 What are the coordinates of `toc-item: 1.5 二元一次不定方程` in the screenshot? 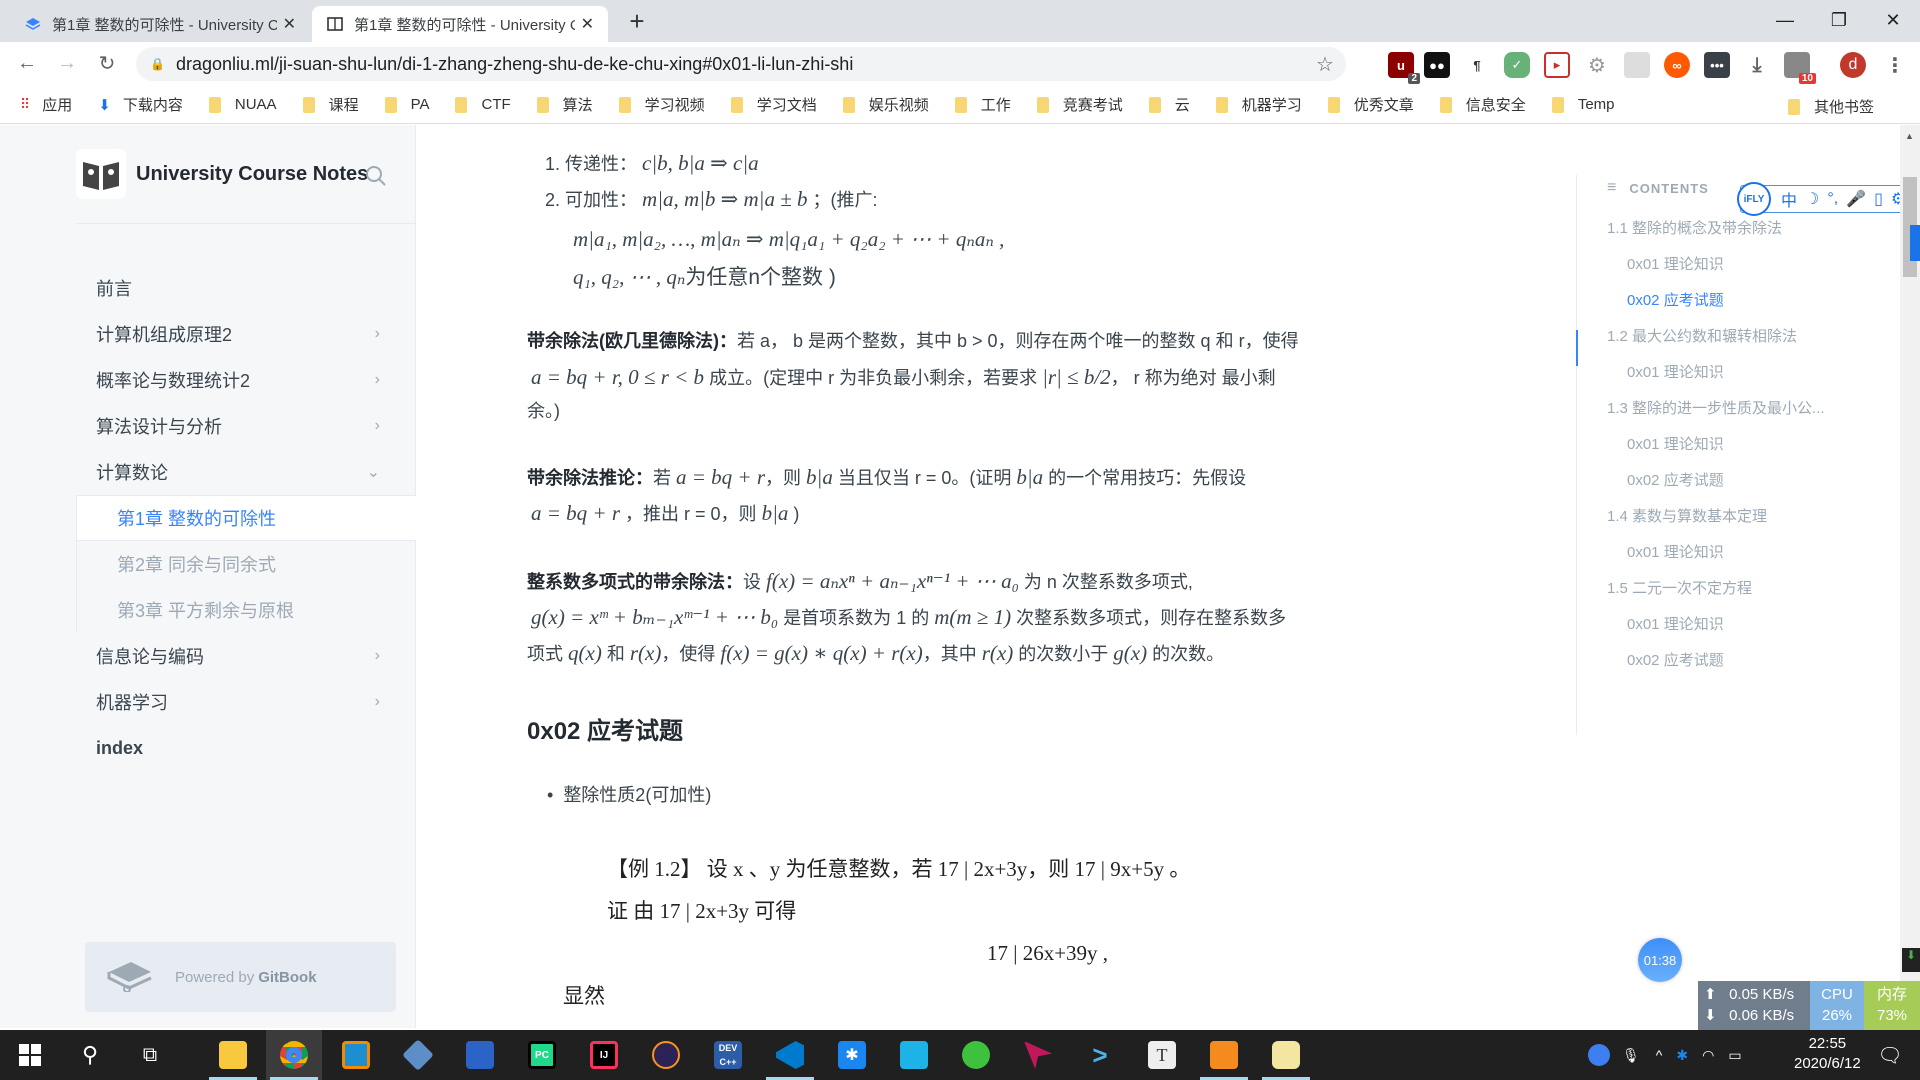 It's located at (1679, 587).